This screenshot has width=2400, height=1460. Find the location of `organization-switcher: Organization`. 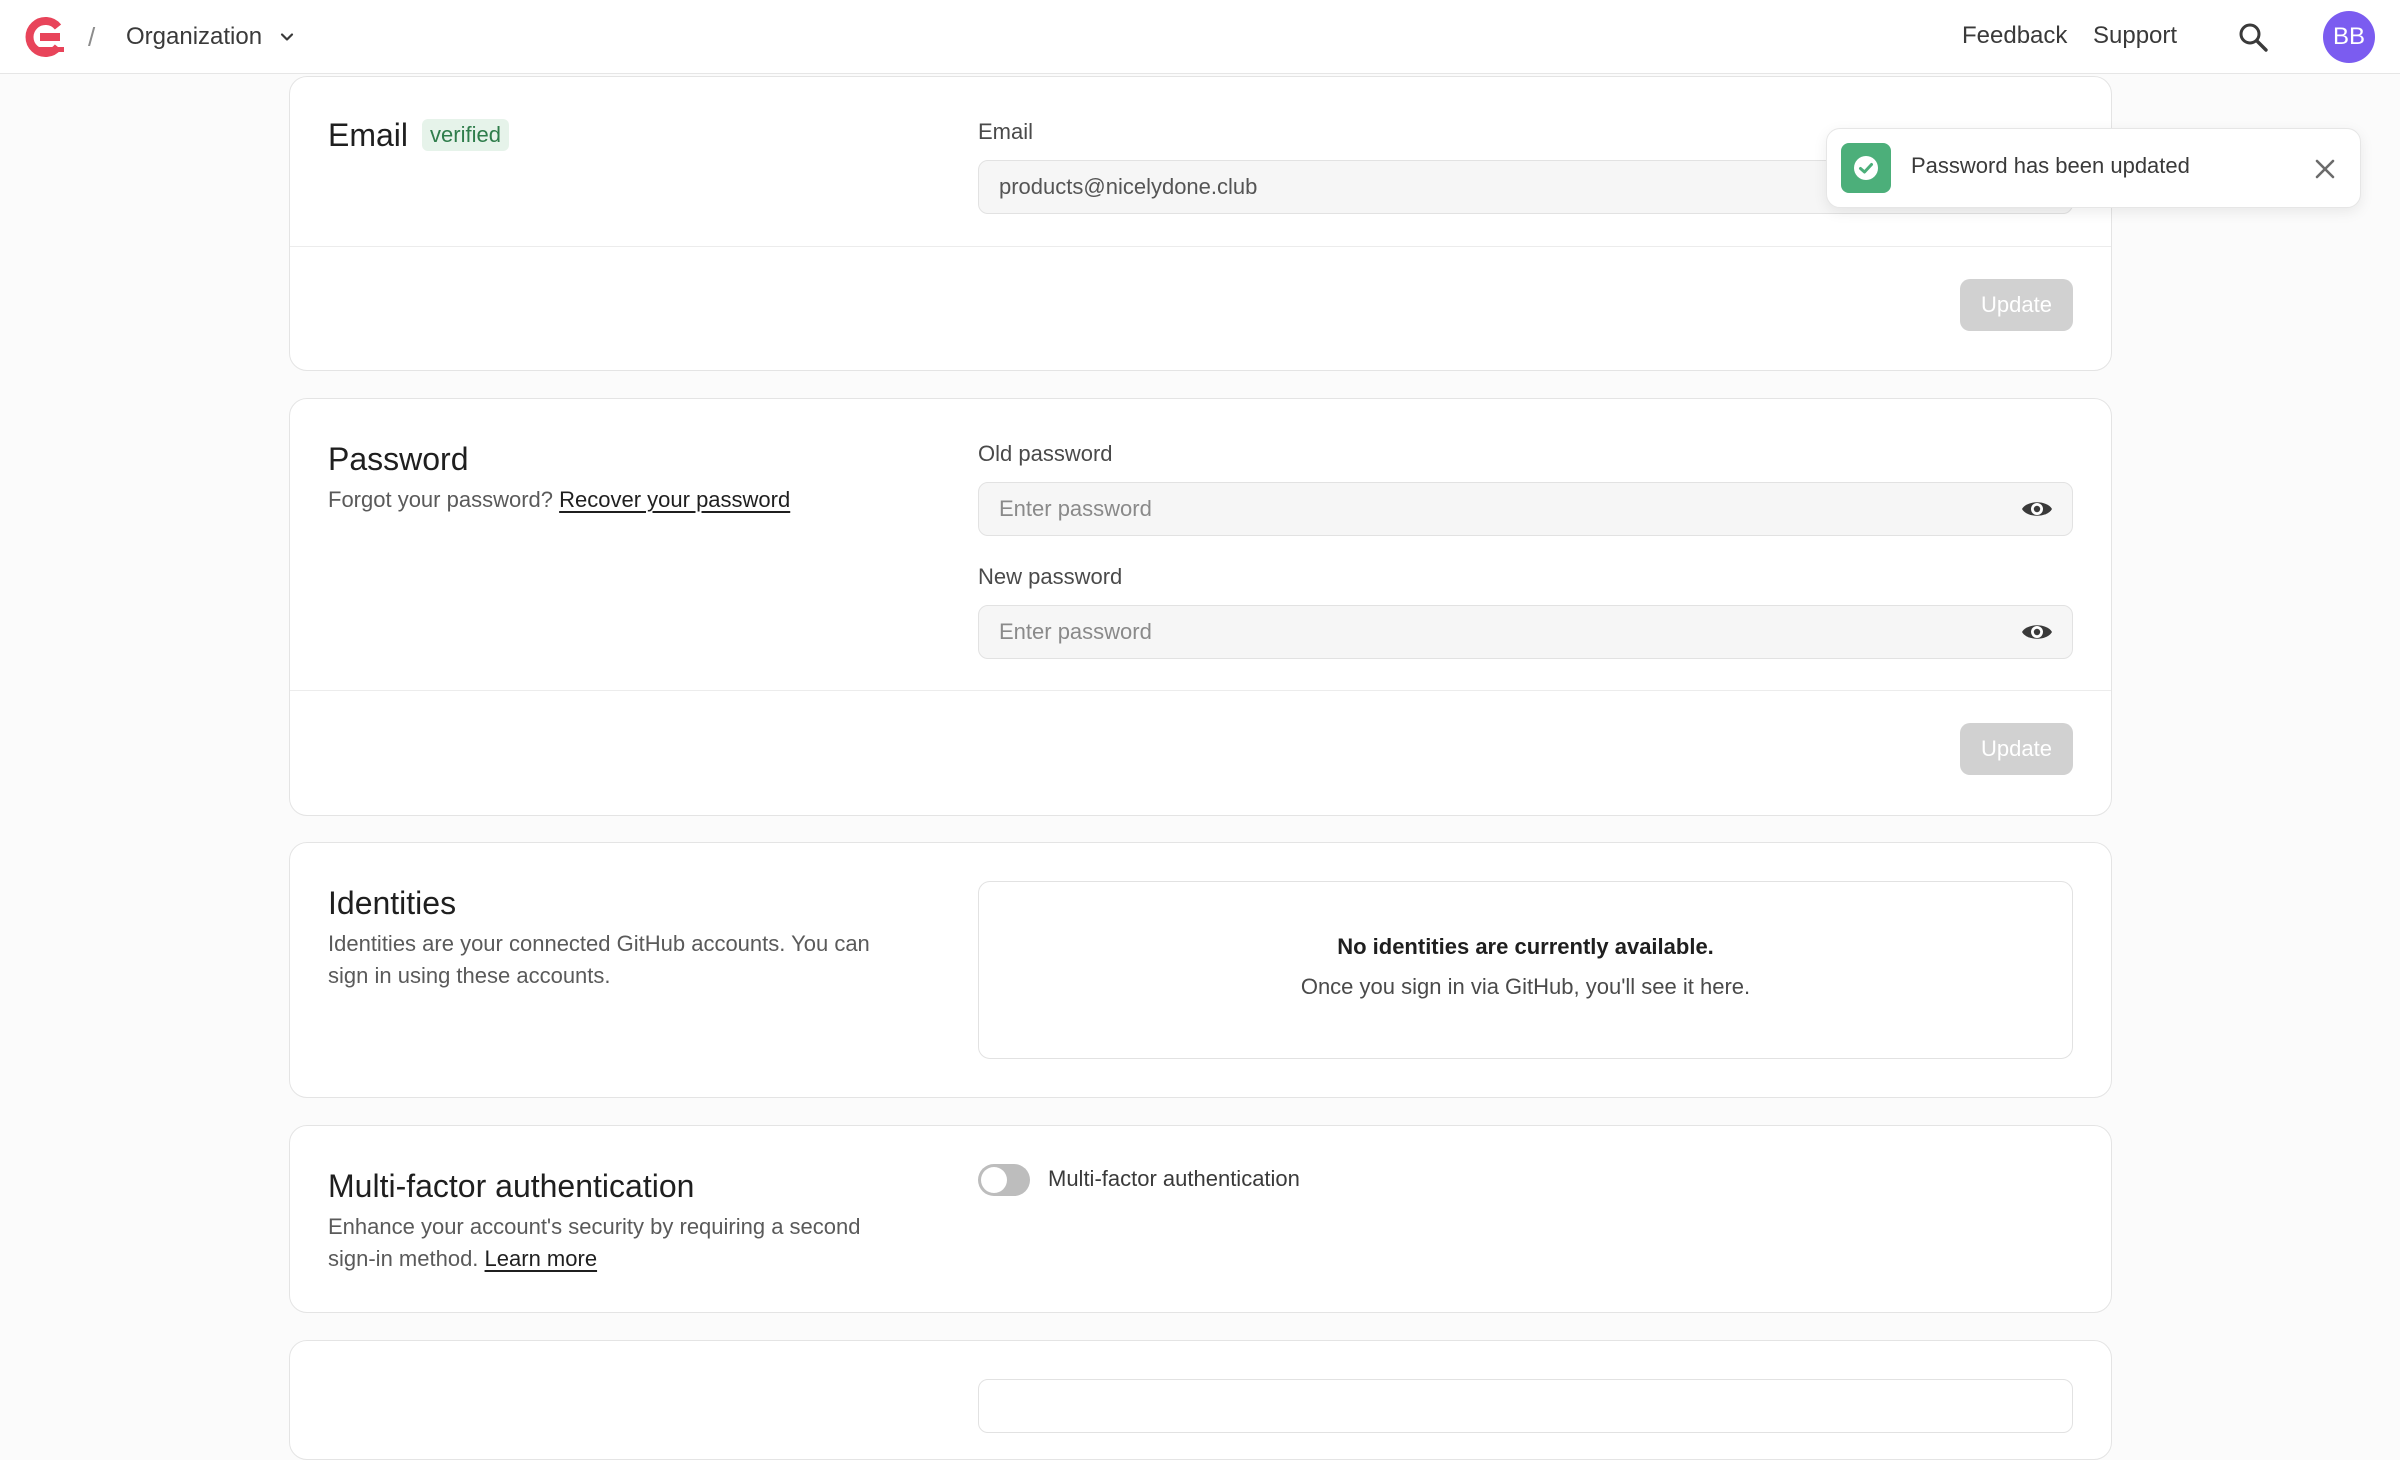

organization-switcher: Organization is located at coordinates (211, 37).